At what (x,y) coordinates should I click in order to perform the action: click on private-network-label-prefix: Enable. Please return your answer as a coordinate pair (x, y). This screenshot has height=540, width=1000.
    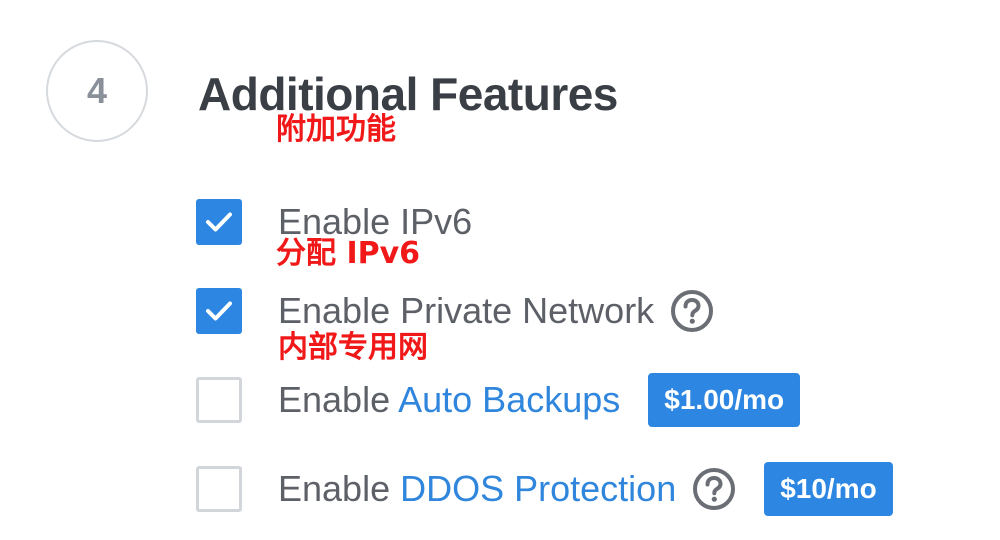
    Looking at the image, I should click on (339, 310).